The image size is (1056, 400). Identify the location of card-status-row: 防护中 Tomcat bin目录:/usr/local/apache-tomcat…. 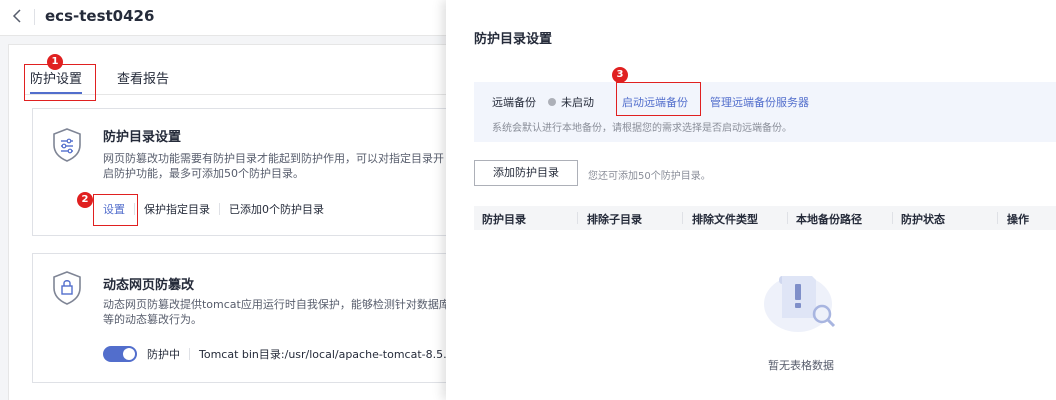
(279, 354).